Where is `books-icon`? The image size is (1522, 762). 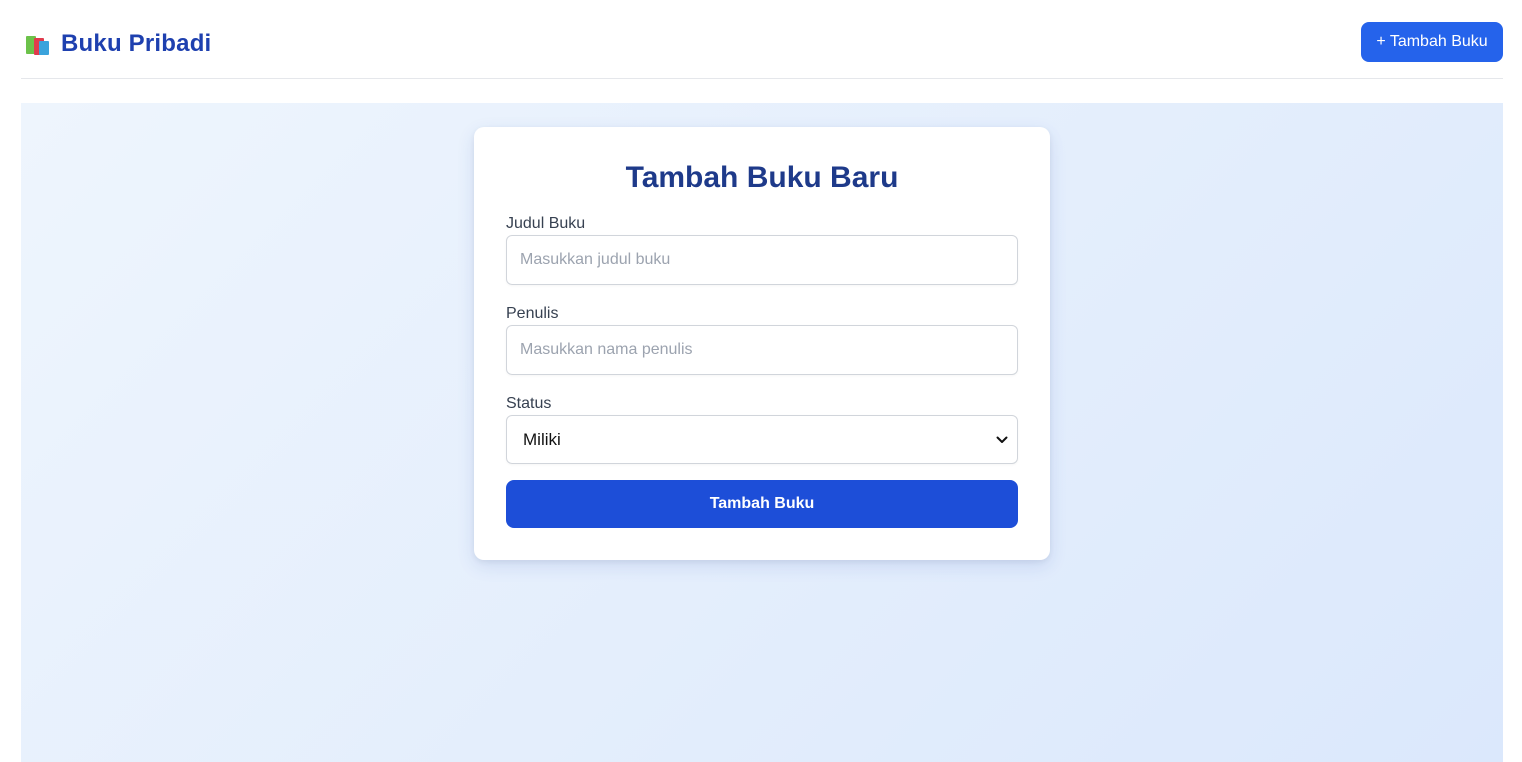
books-icon is located at coordinates (38, 44).